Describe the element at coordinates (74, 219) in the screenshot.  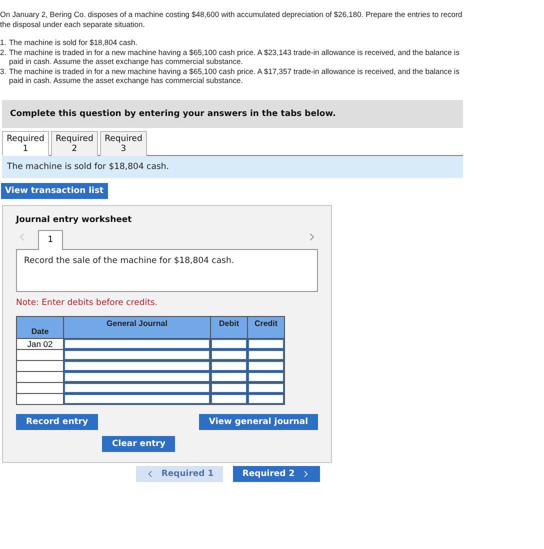
I see `worksheet-title: Journal entry worksheet` at that location.